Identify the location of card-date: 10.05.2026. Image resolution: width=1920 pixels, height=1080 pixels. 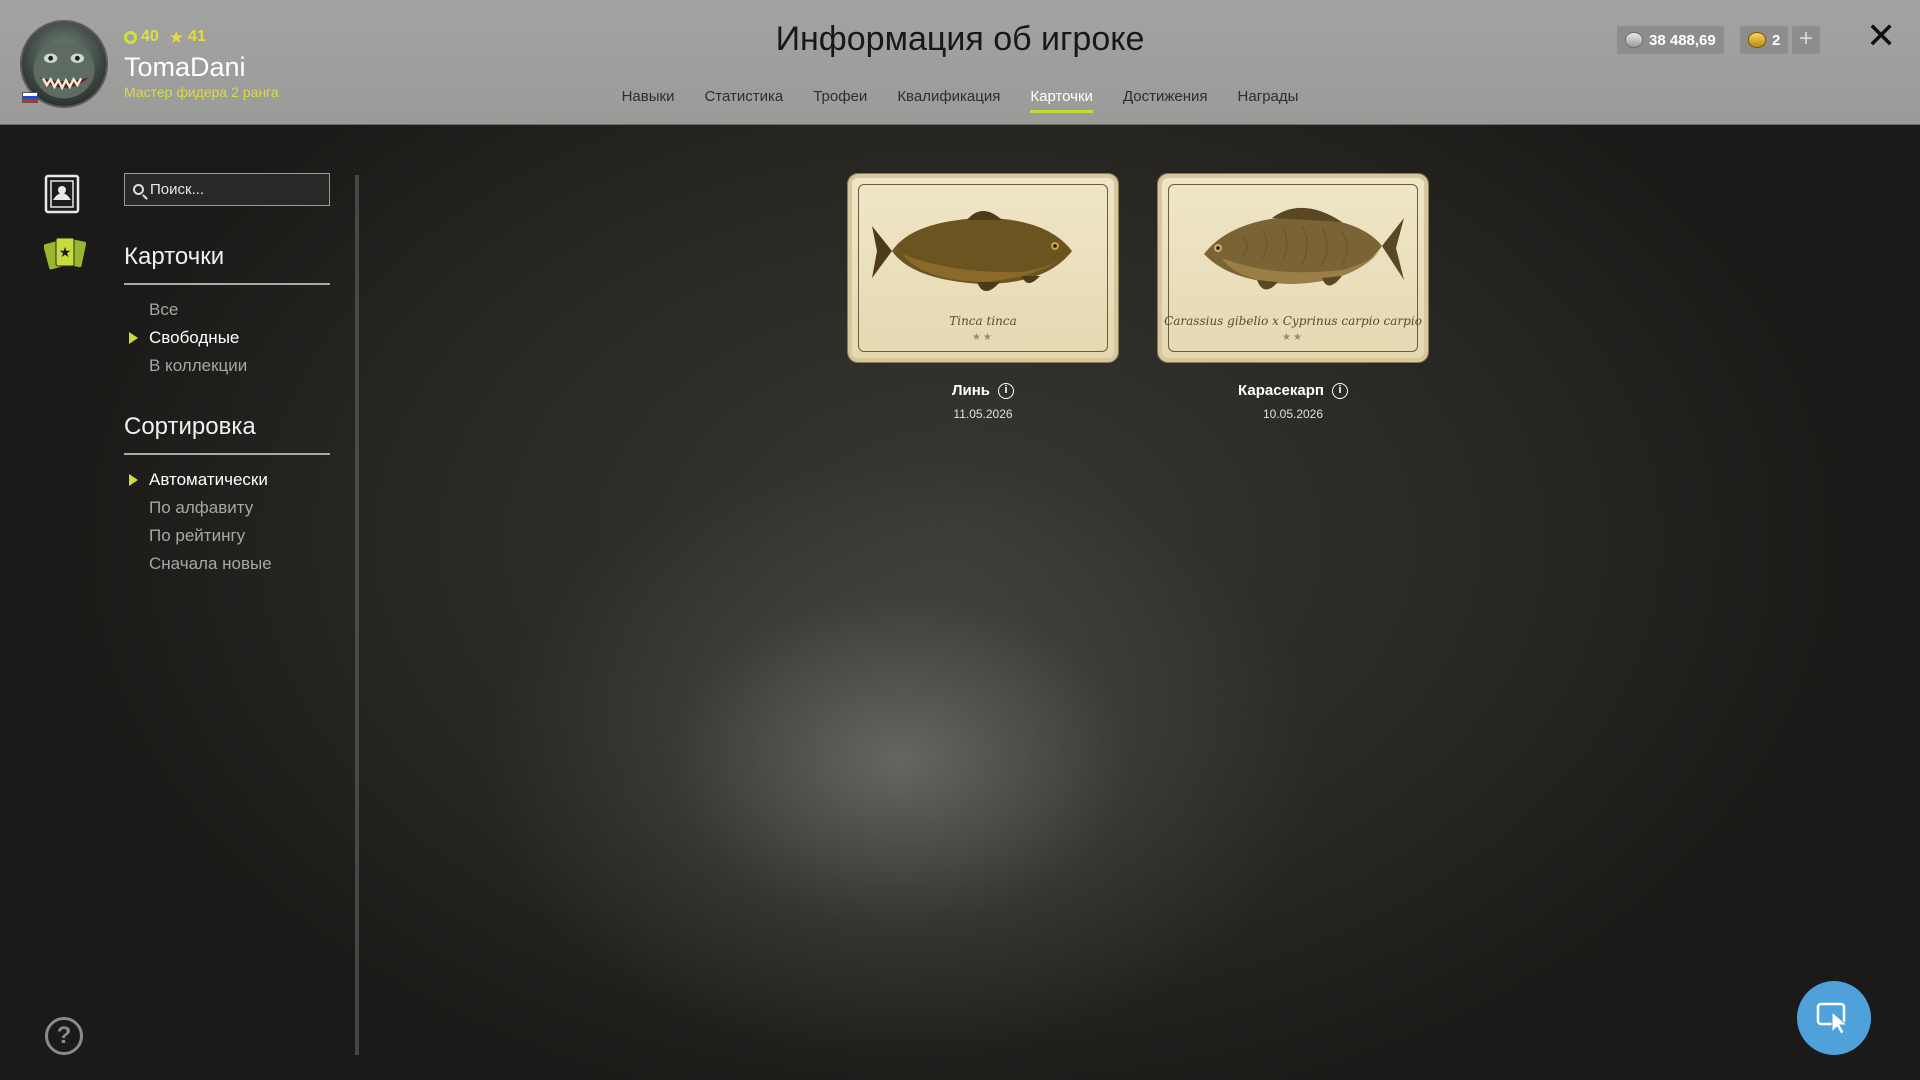
(1293, 414).